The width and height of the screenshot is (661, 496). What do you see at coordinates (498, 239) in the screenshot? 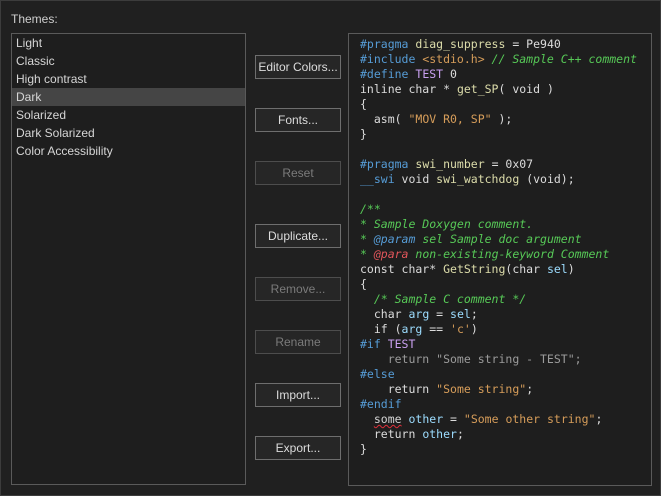
I see `code-token: sel Sample doc argument` at bounding box center [498, 239].